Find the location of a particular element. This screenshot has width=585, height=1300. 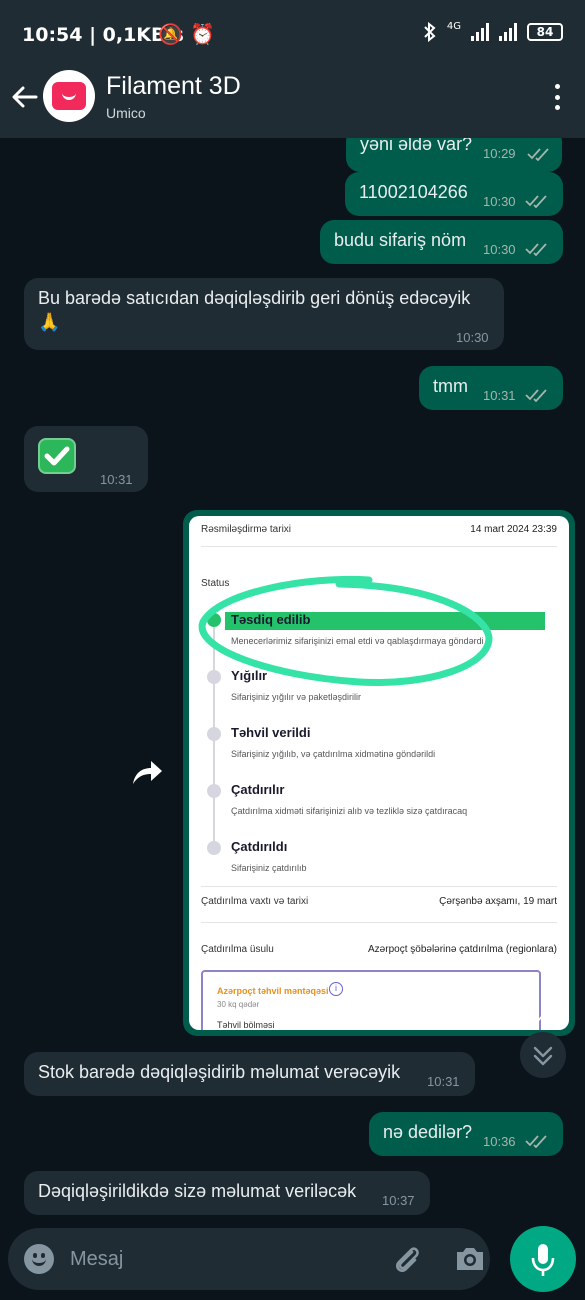

message-out: nə dedilər? 10:36 is located at coordinates (466, 1134).